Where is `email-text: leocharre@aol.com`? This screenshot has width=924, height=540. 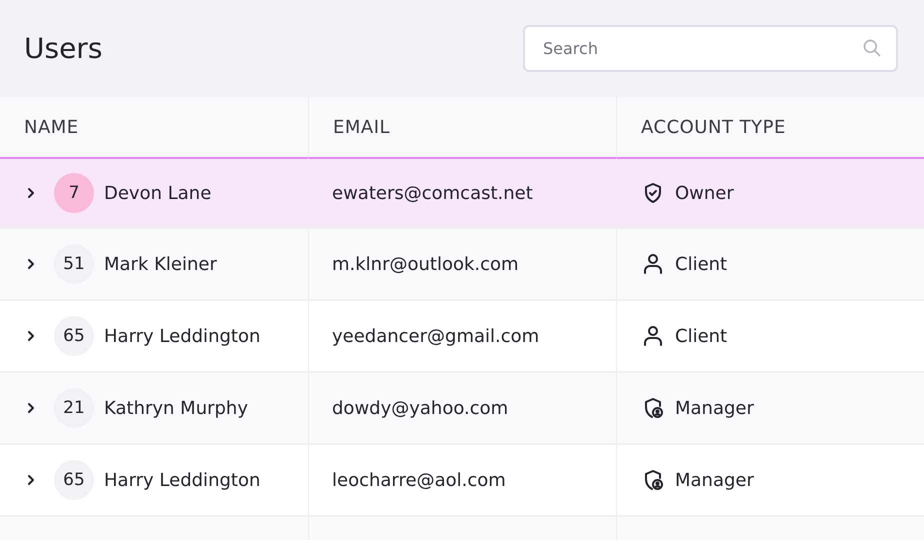 email-text: leocharre@aol.com is located at coordinates (419, 480).